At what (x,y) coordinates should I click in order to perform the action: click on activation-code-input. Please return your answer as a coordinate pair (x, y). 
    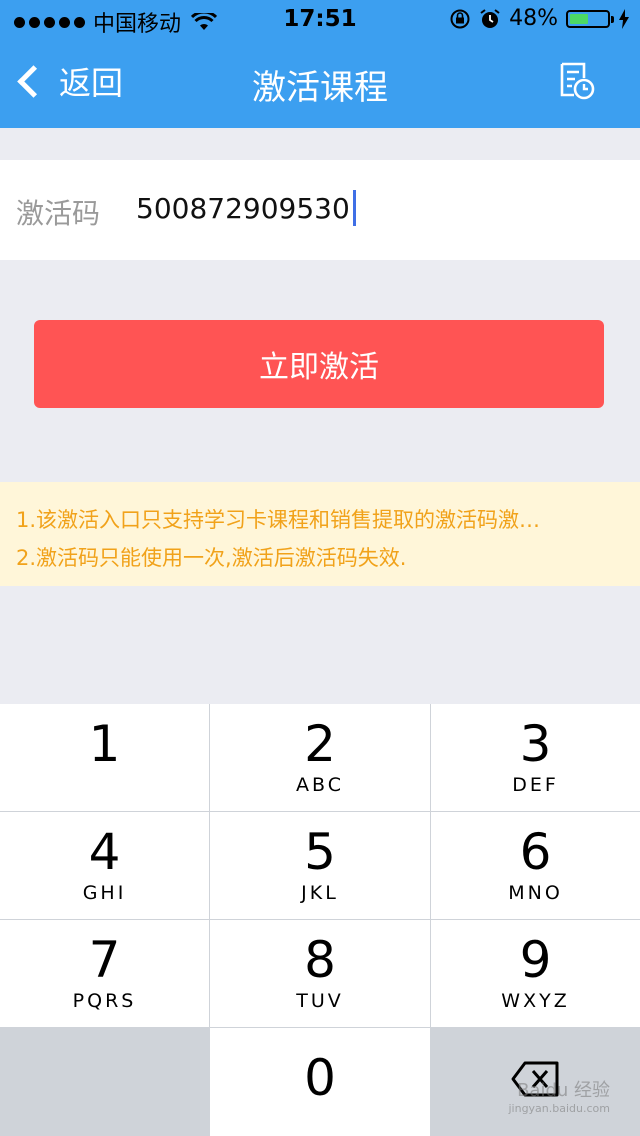
    Looking at the image, I should click on (251, 208).